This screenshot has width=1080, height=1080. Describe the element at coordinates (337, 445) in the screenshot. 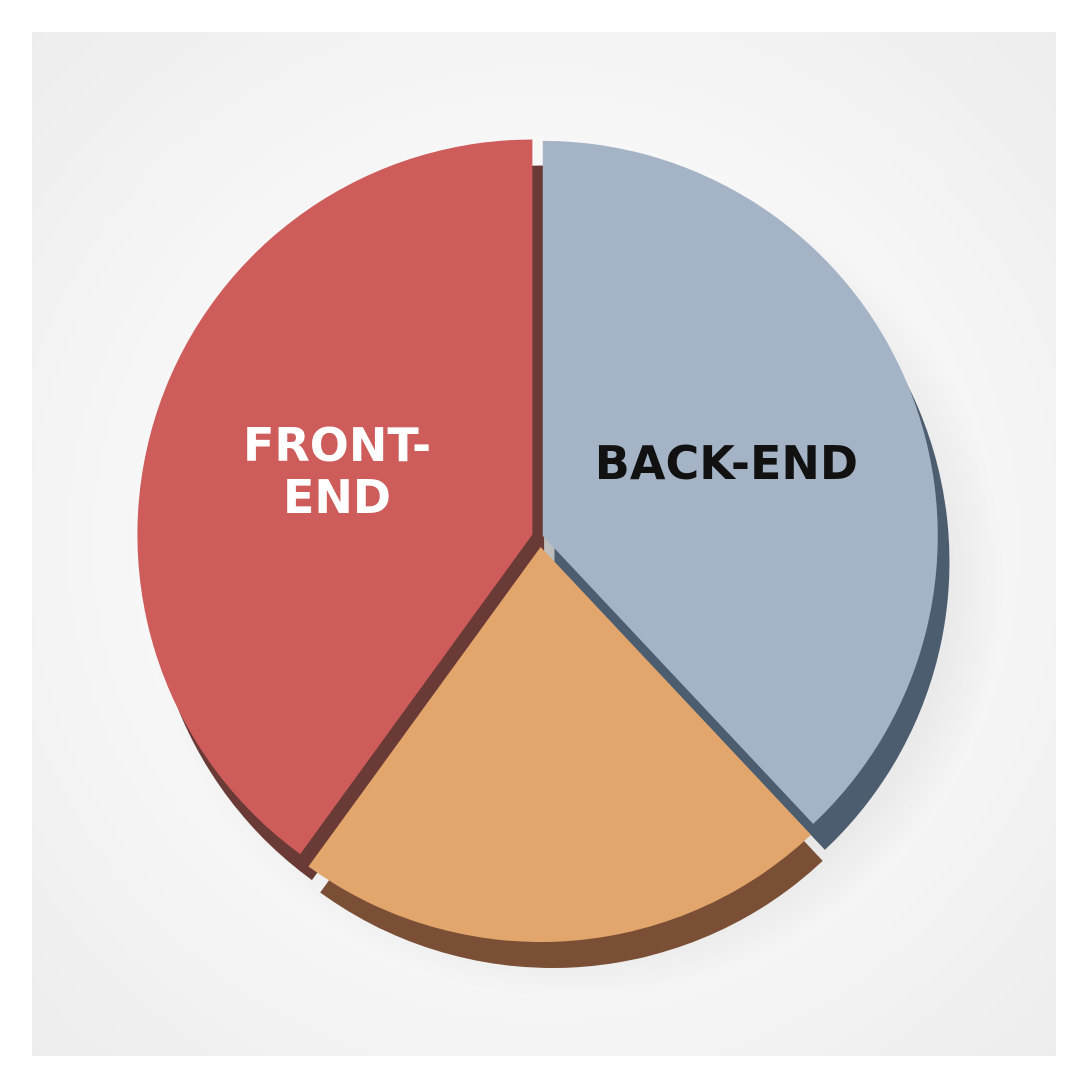

I see `slice-label-front-end: FRONT-` at that location.